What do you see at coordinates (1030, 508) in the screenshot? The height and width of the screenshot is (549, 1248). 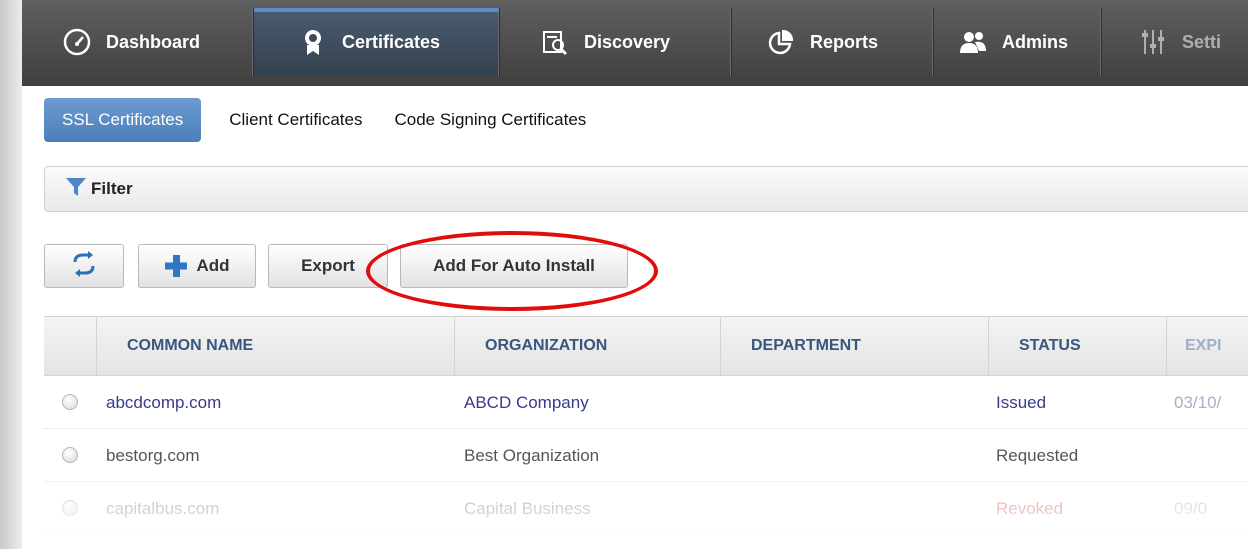 I see `cell-status: Revoked` at bounding box center [1030, 508].